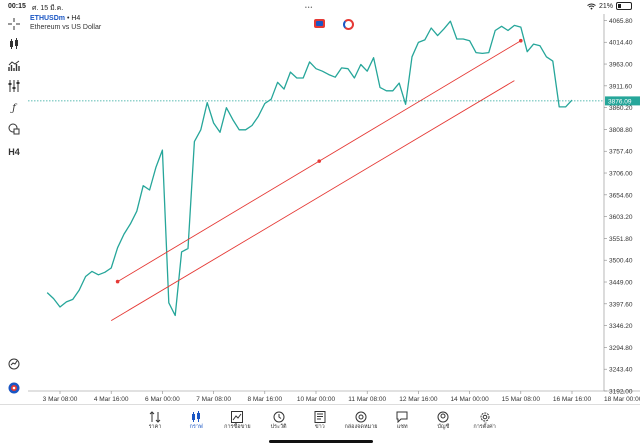  What do you see at coordinates (621, 261) in the screenshot?
I see `y-tick-label: 3500.40` at bounding box center [621, 261].